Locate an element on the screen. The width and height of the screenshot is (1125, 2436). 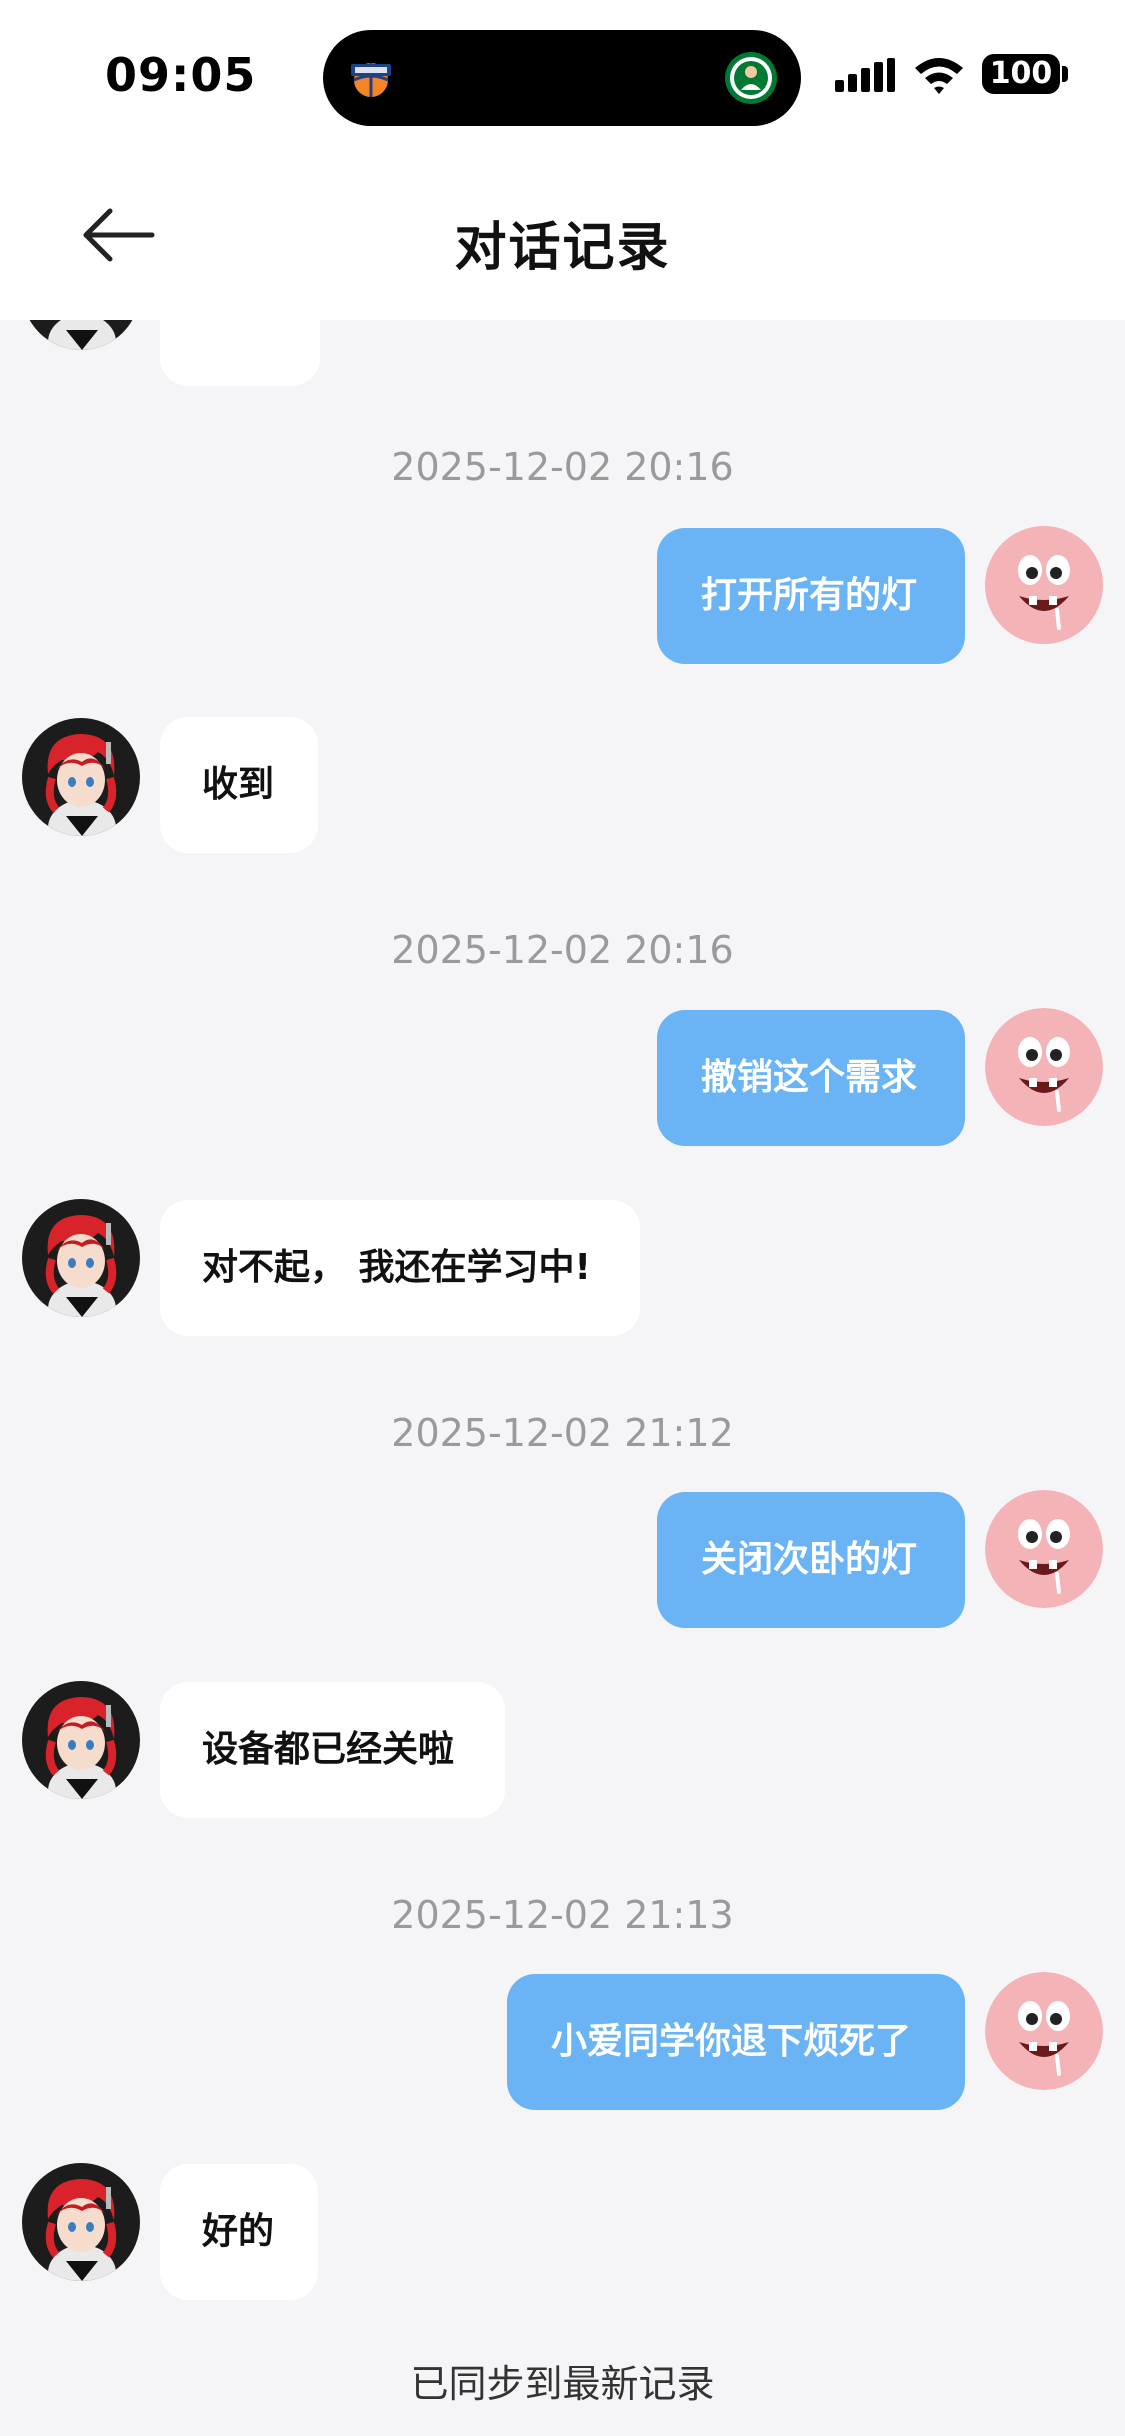
page-title: 对话记录 is located at coordinates (562, 248).